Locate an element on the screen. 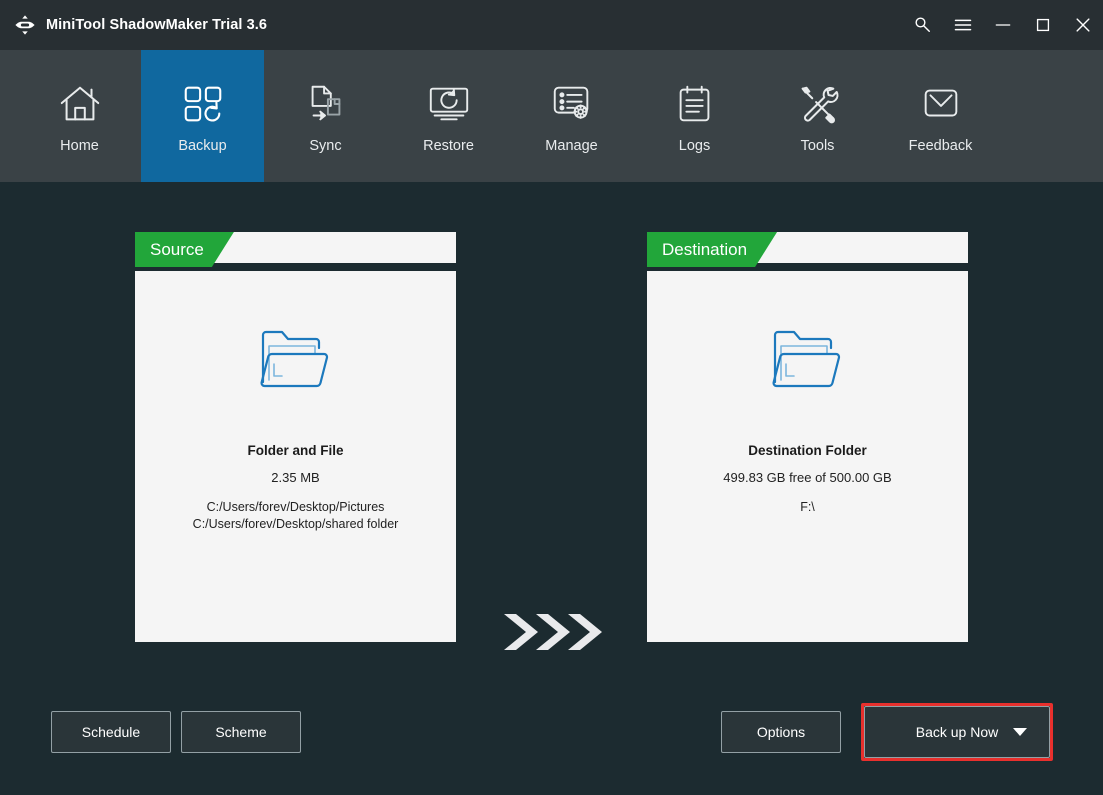 The height and width of the screenshot is (795, 1103). destination-tab-label: Destination is located at coordinates (712, 249).